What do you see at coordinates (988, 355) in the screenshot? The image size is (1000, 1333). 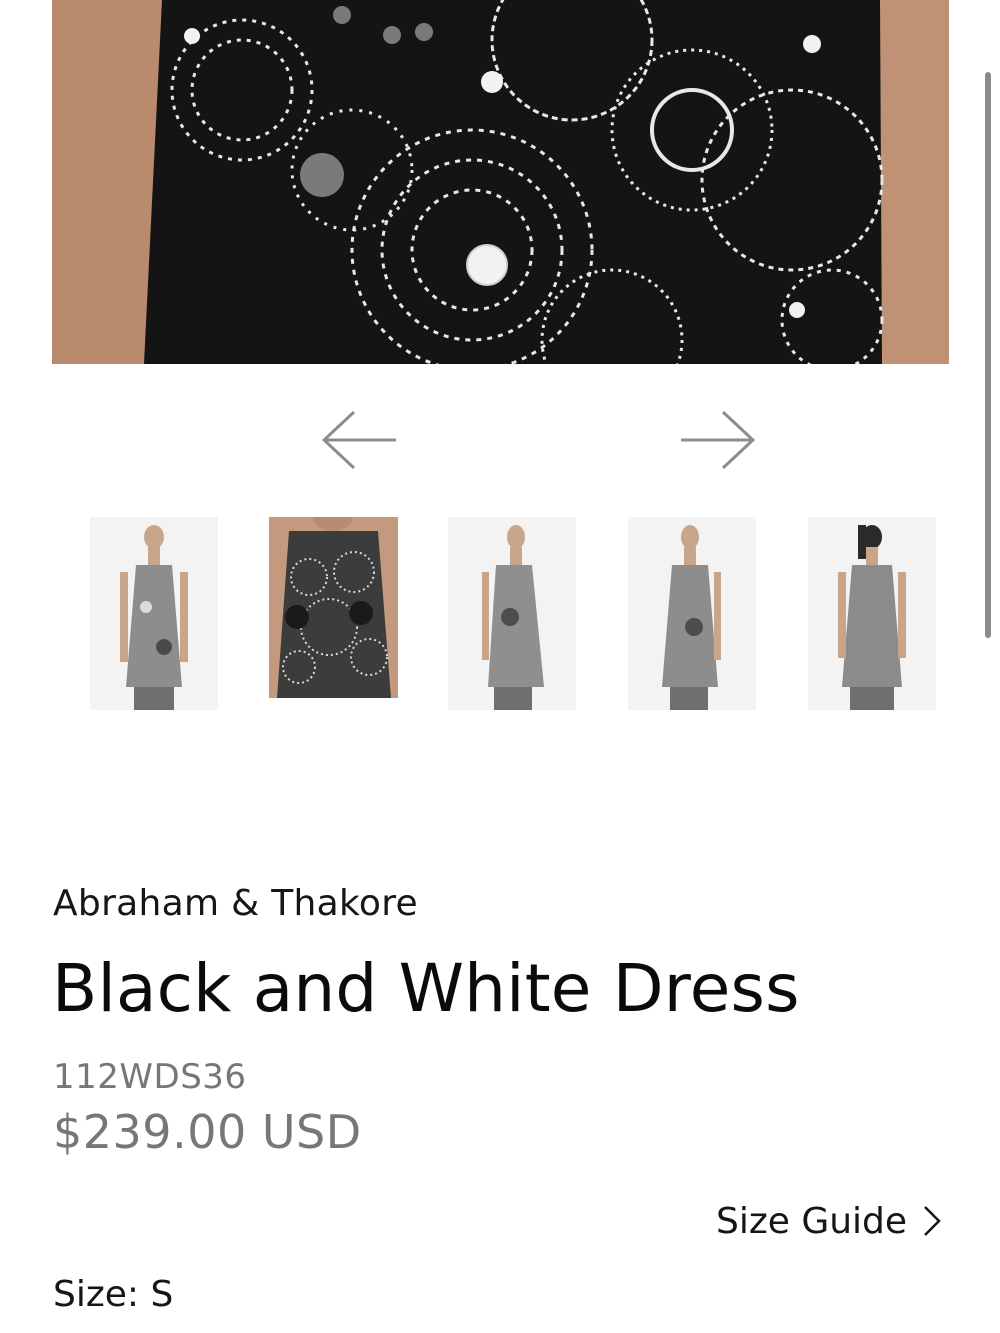 I see `page-scrollbar` at bounding box center [988, 355].